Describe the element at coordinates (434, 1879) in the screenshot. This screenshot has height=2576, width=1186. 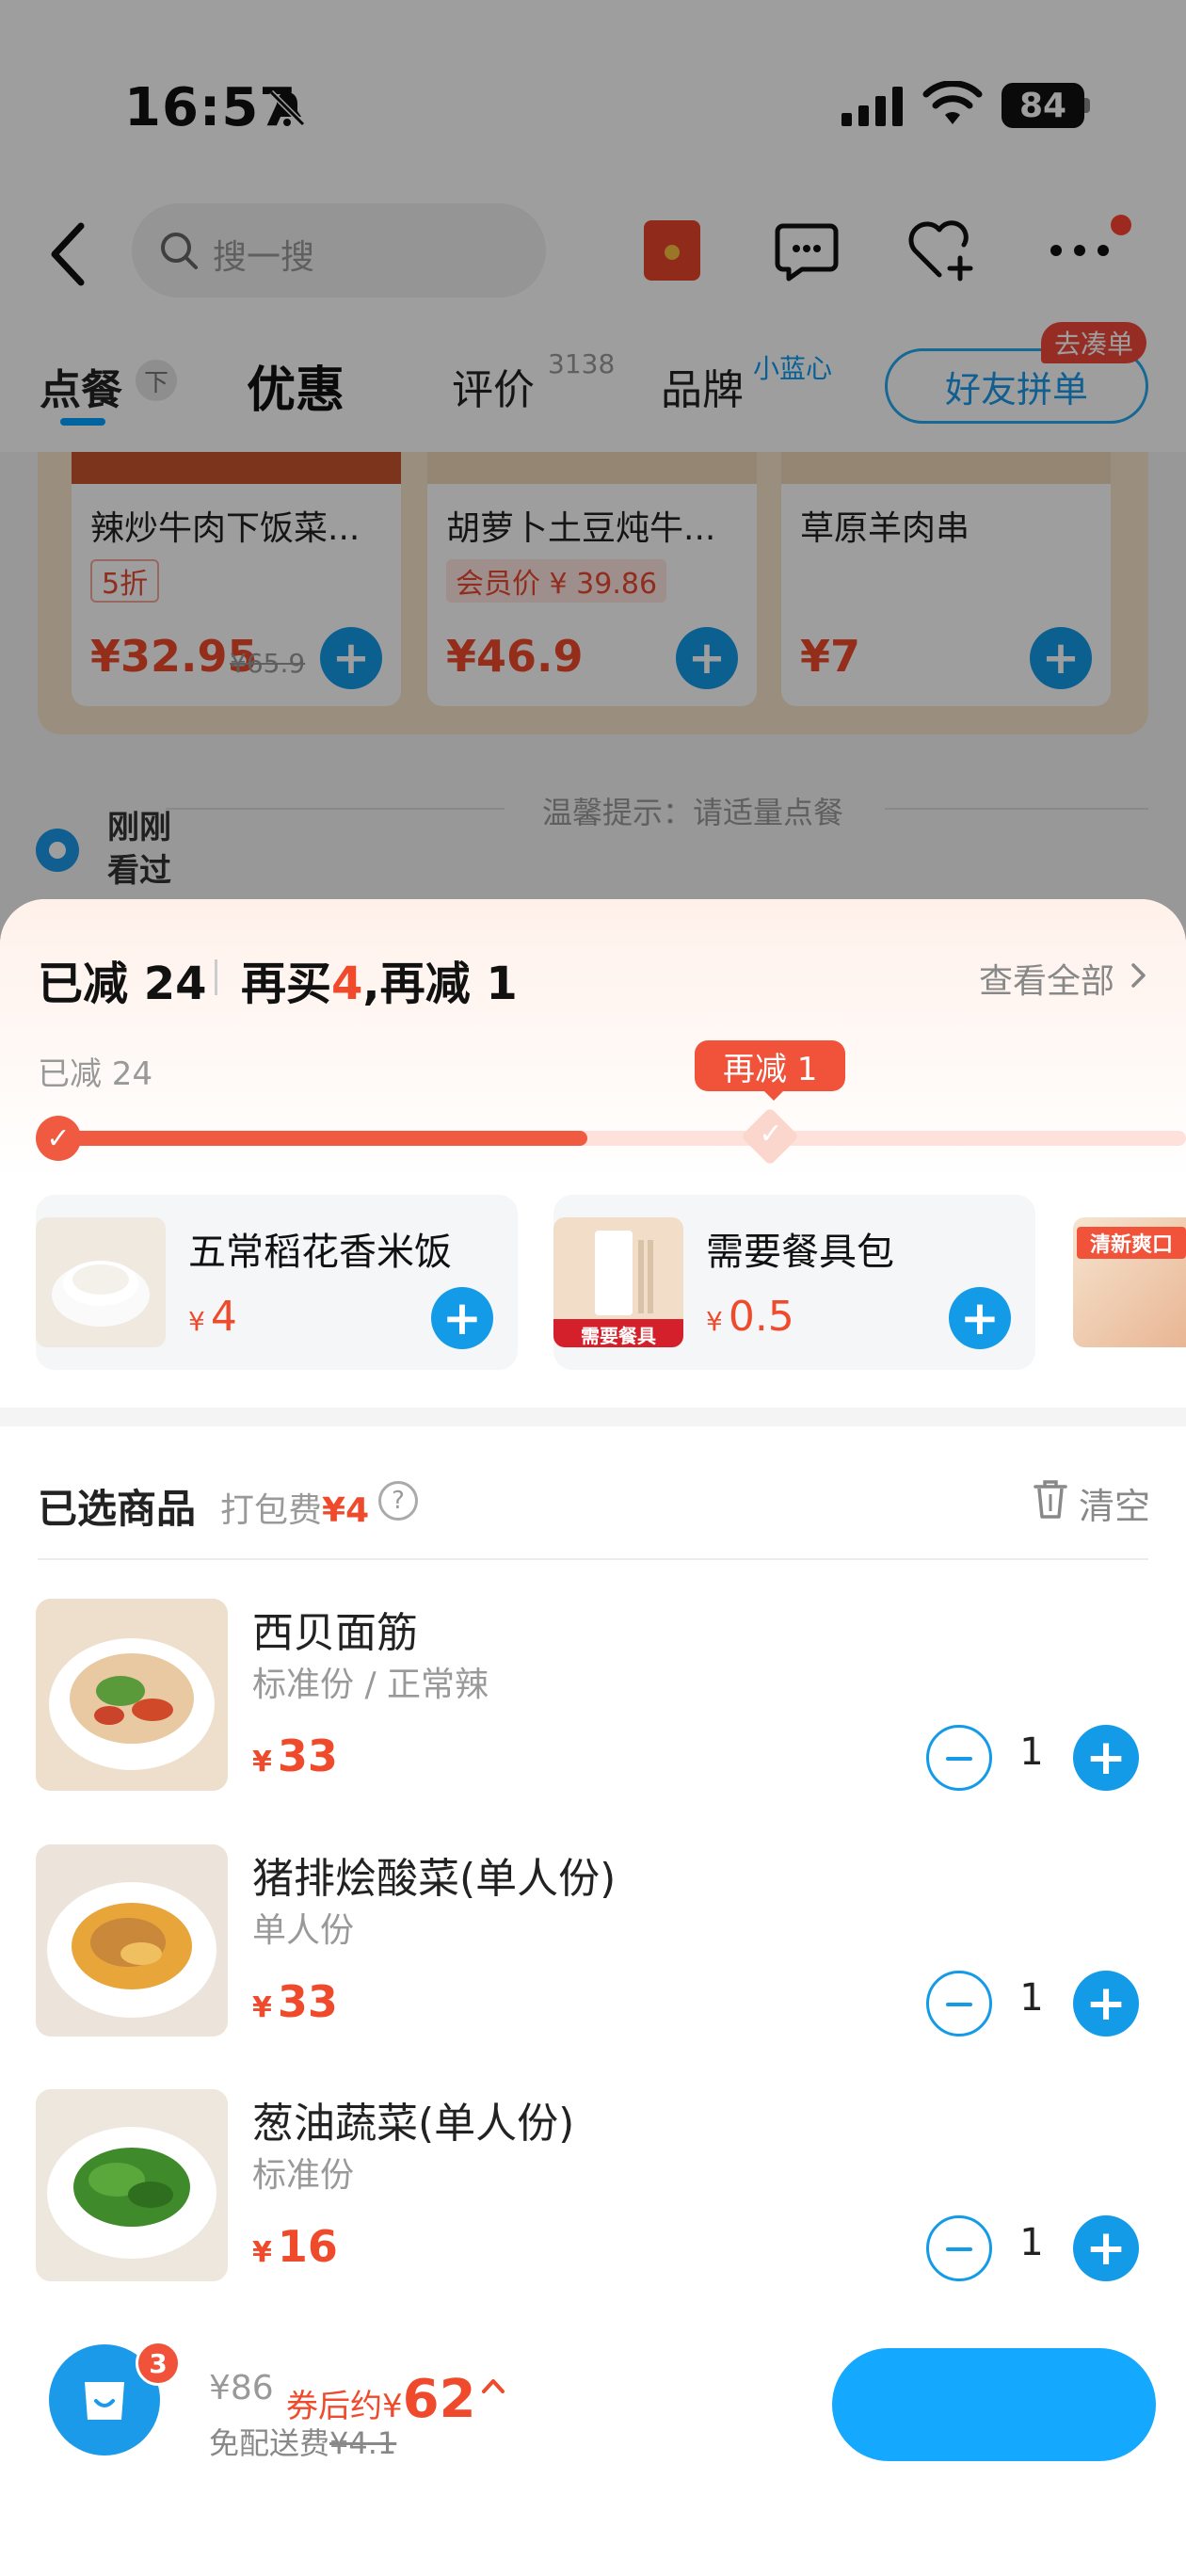
I see `item-name: 猪排烩酸菜(单人份)` at that location.